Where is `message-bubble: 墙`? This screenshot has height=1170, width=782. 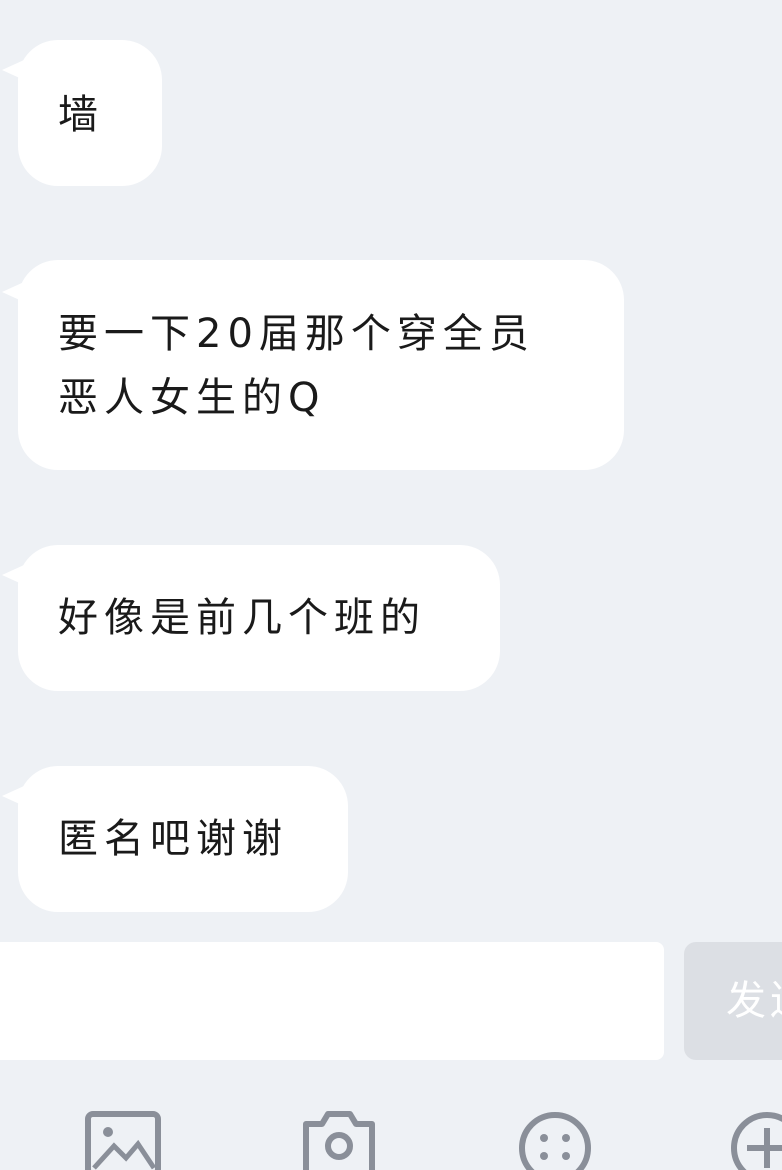 message-bubble: 墙 is located at coordinates (82, 113).